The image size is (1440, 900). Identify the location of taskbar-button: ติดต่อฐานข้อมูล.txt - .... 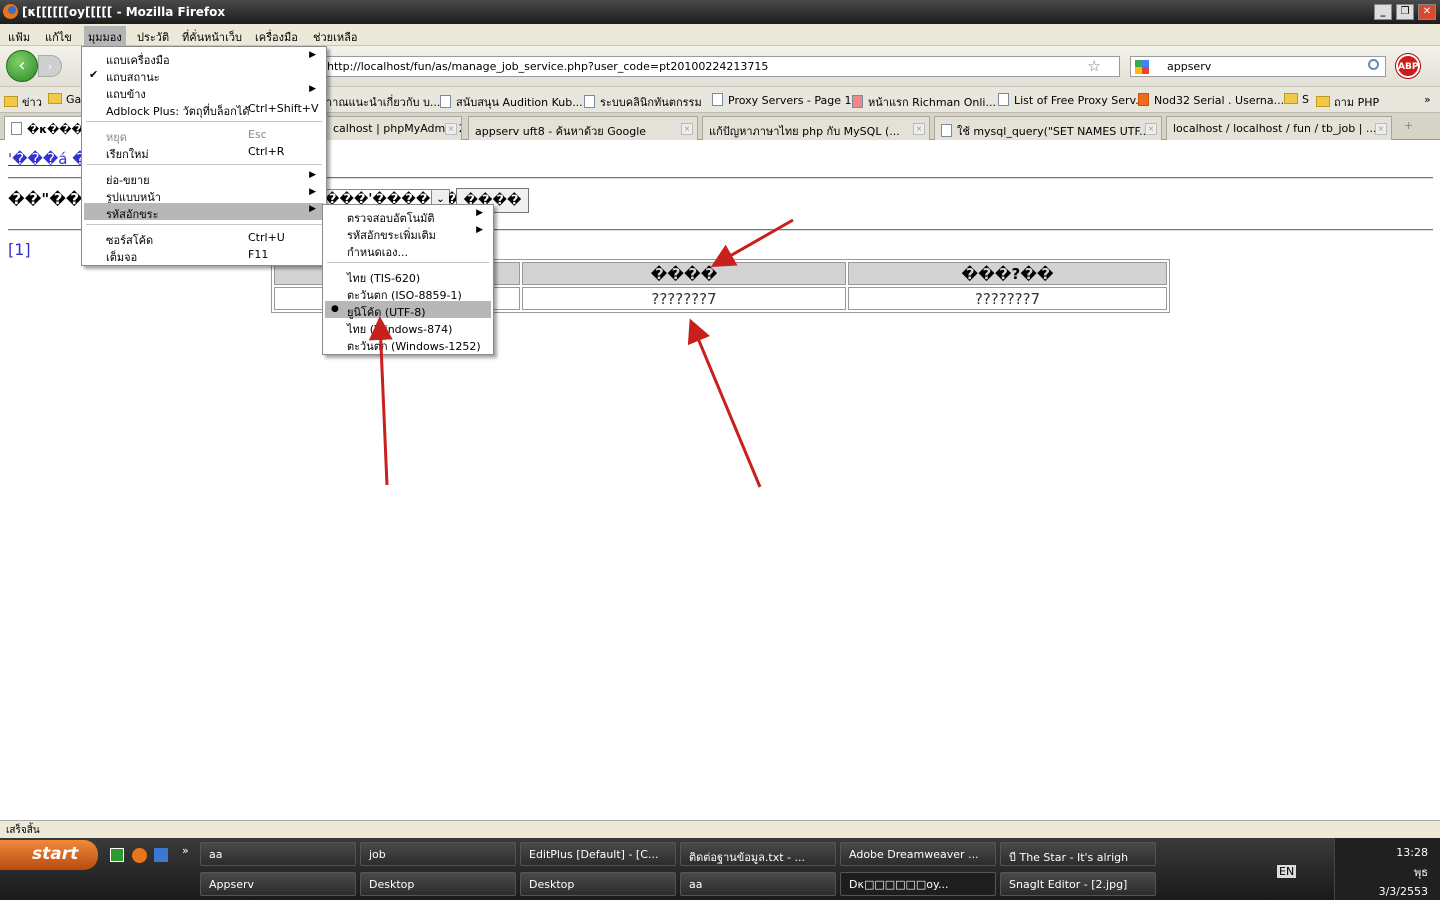
(758, 854).